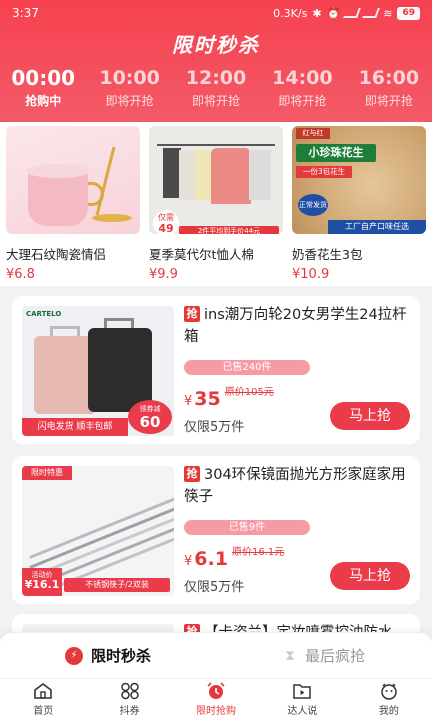  I want to click on tab-label: 最后疯抢, so click(334, 656).